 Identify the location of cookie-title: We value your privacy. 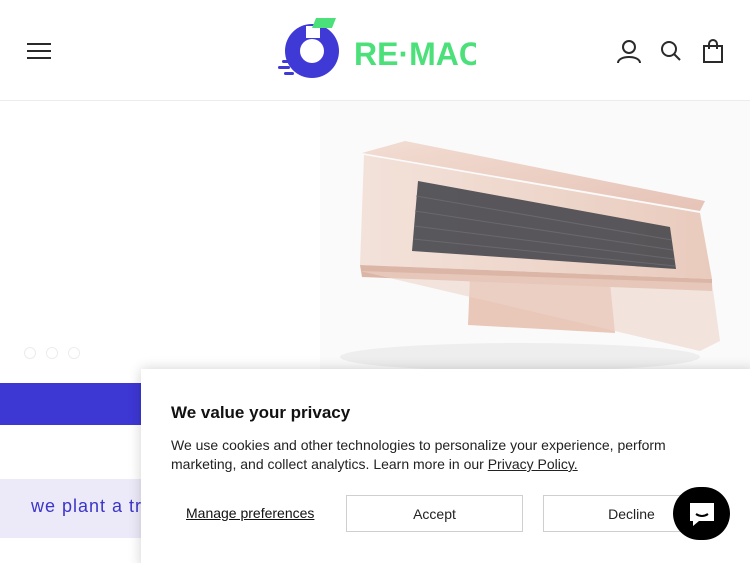
(261, 412).